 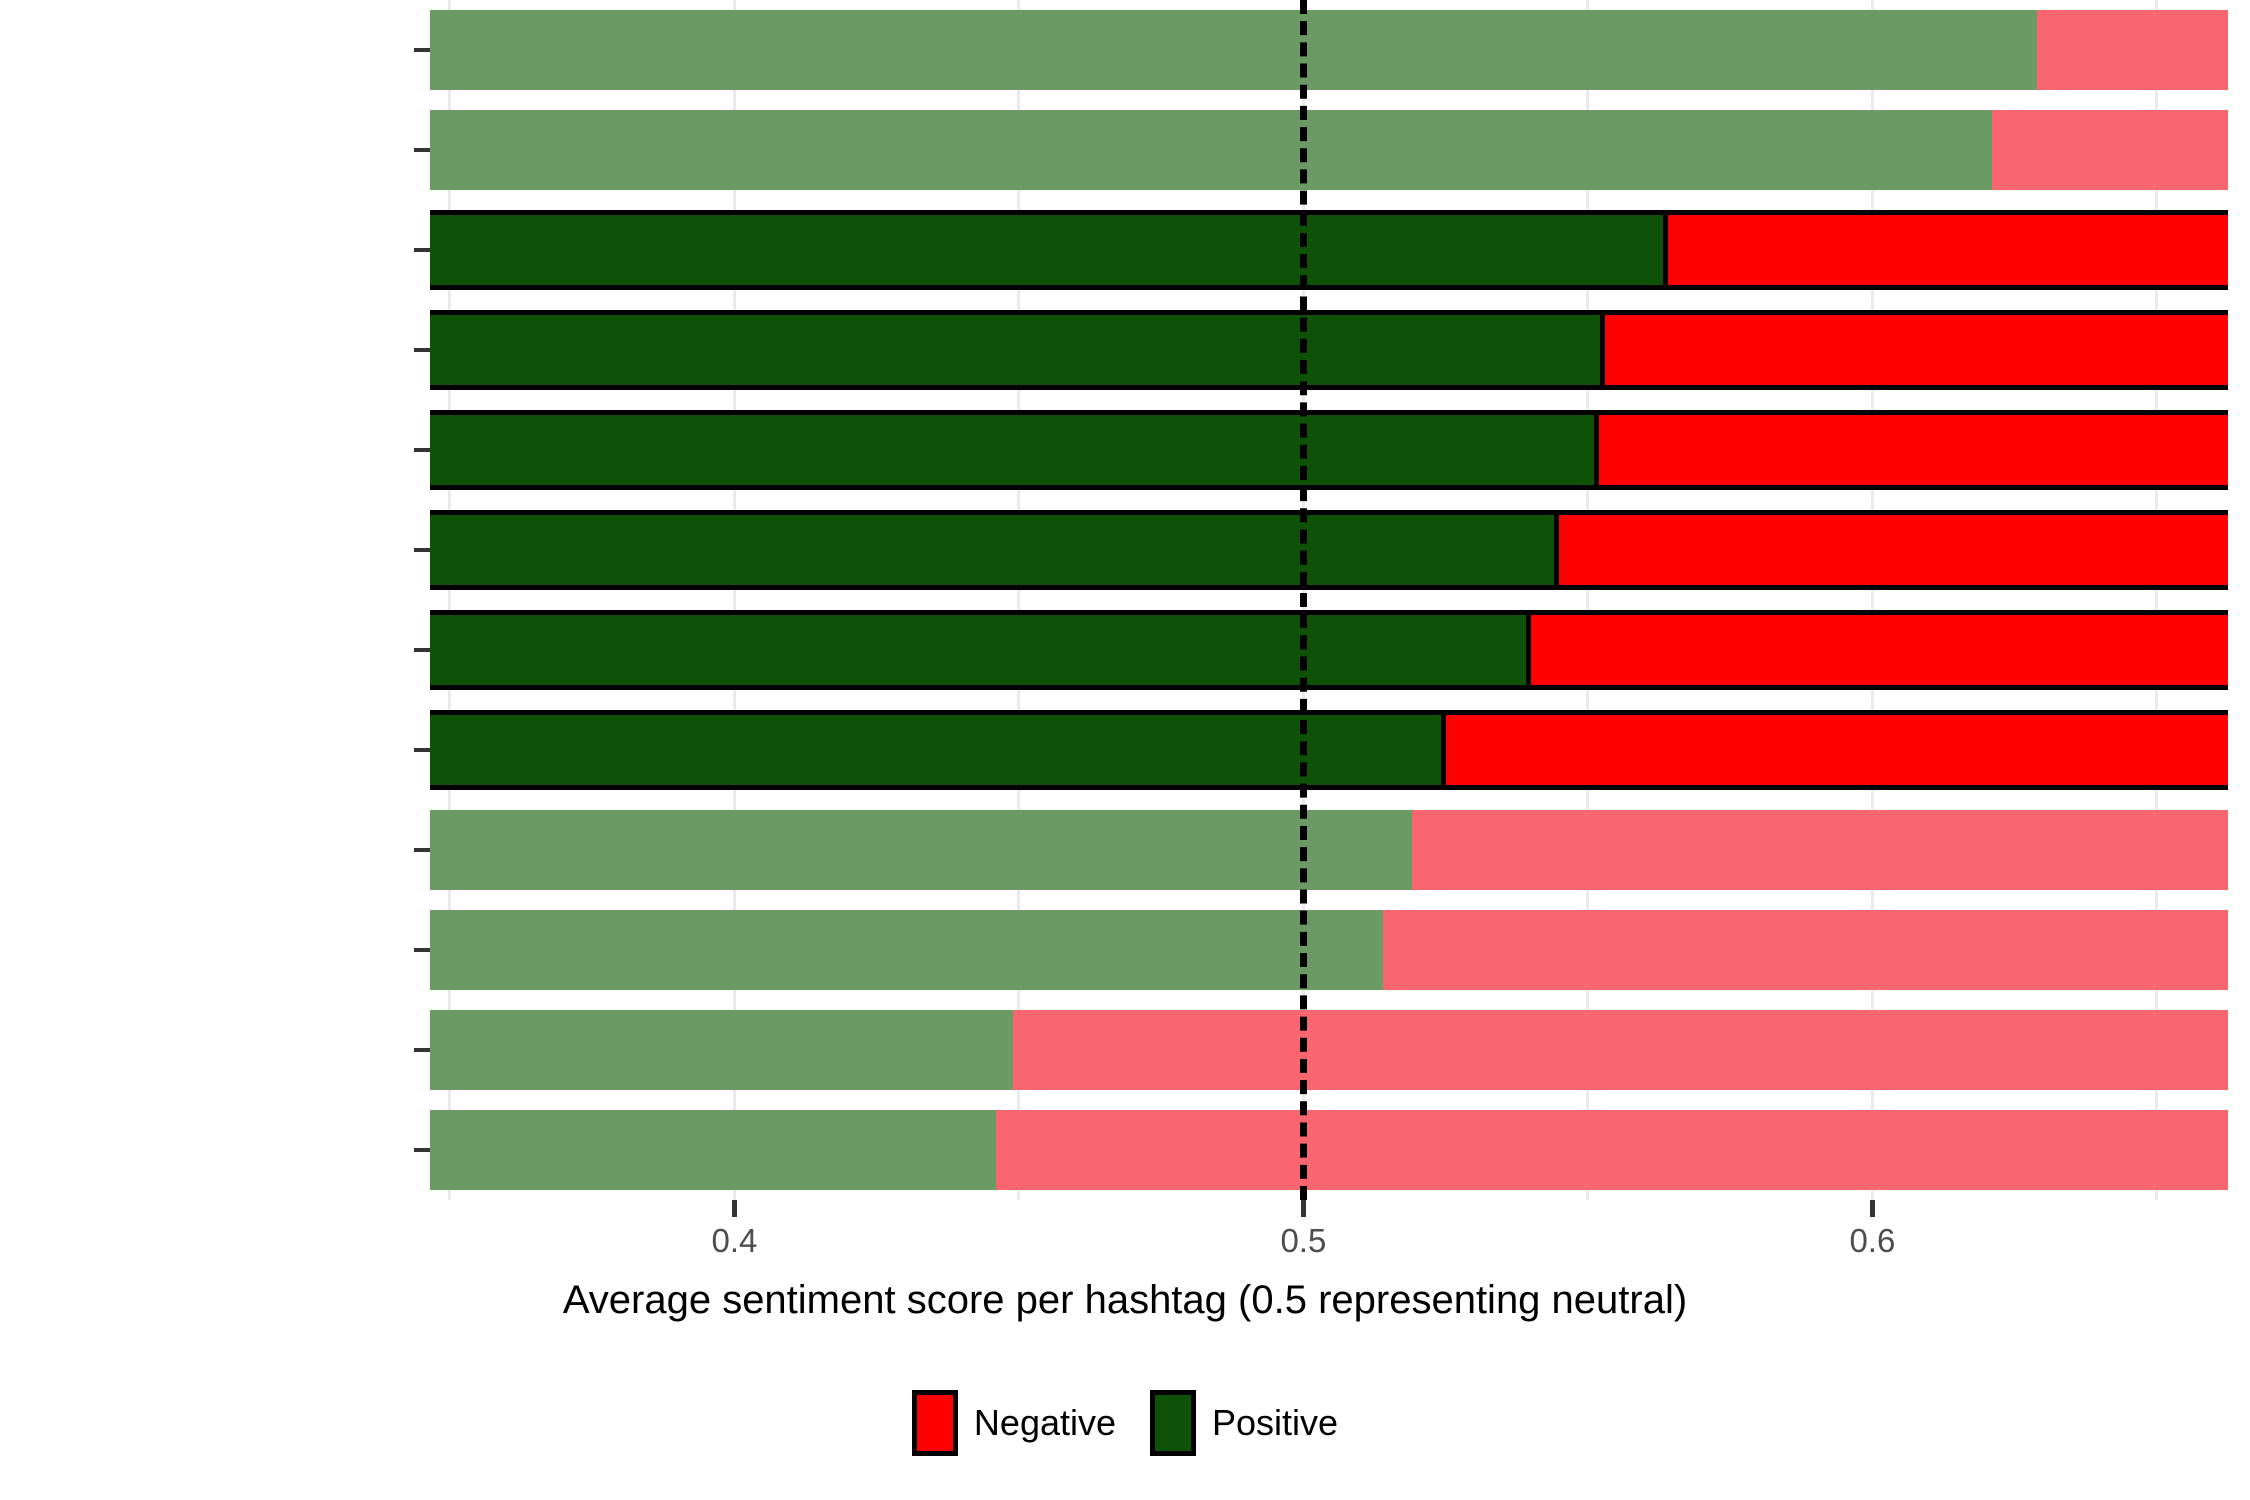 I want to click on legend-label: Positive, so click(x=1275, y=1422).